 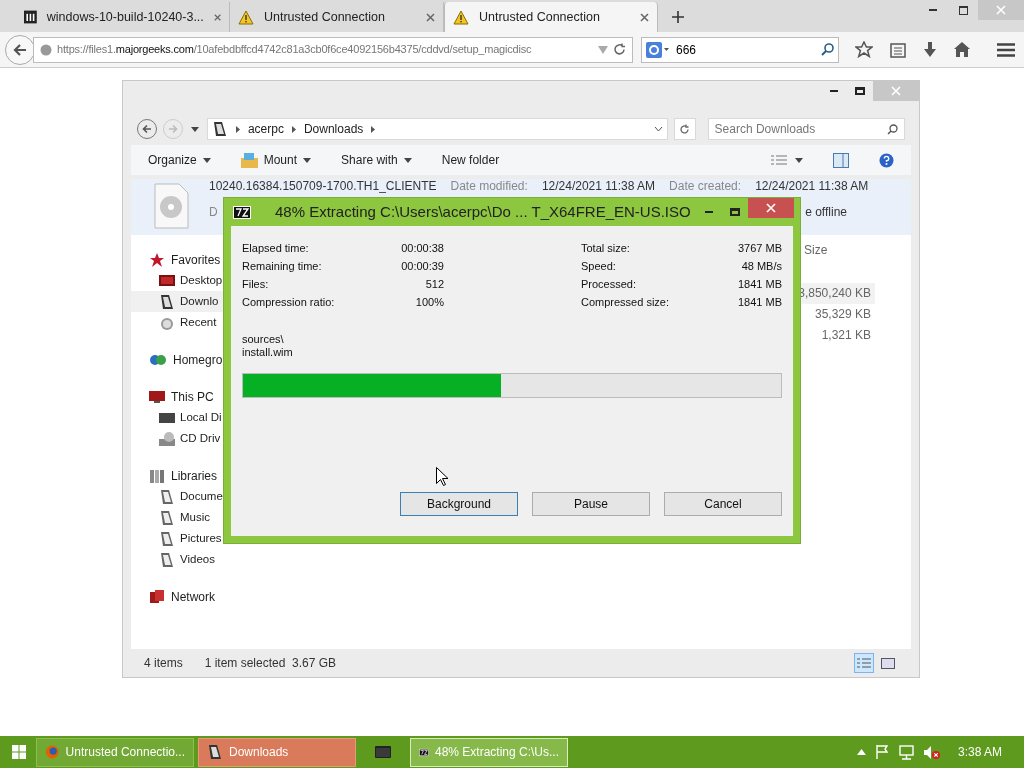 I want to click on stat-label: Total size:, so click(x=606, y=248).